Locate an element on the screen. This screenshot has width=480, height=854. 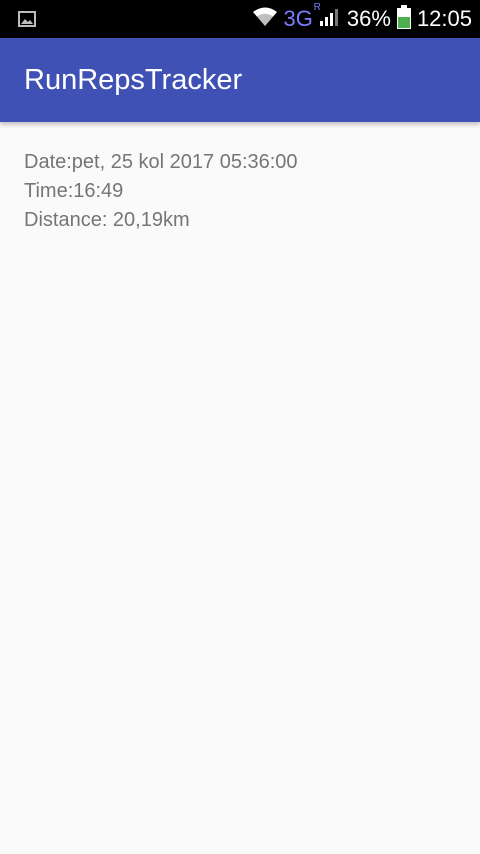
battery-percent: 36% is located at coordinates (368, 18).